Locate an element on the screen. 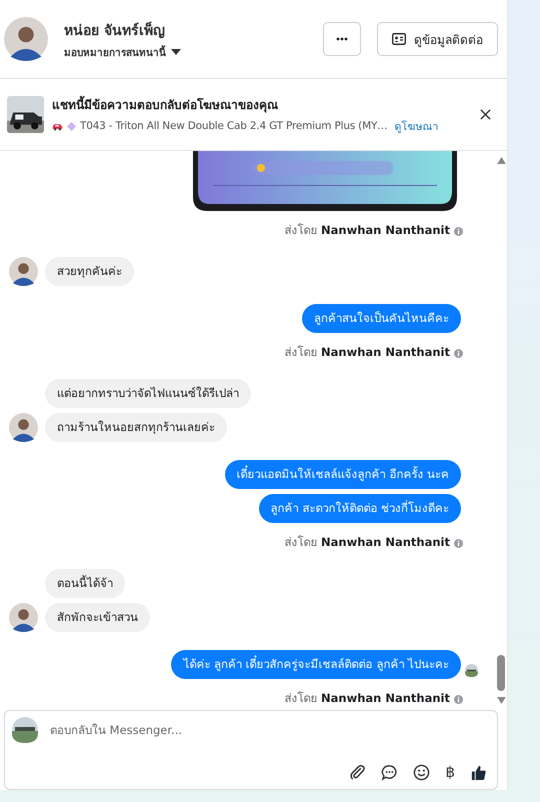 This screenshot has height=802, width=540. contact-name: หน่อย จันทร์เพ็ญ is located at coordinates (115, 30).